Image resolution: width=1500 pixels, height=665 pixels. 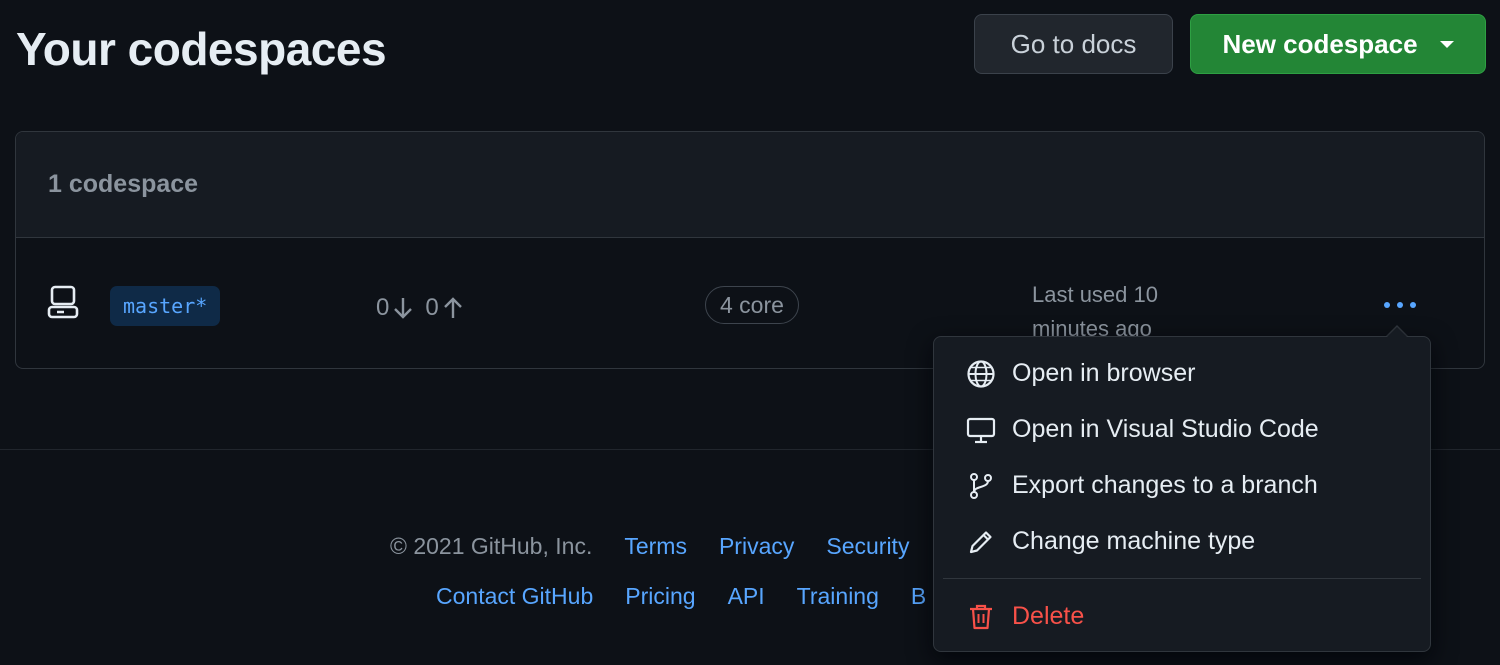 I want to click on menu-item-label: Open in browser, so click(x=1104, y=372).